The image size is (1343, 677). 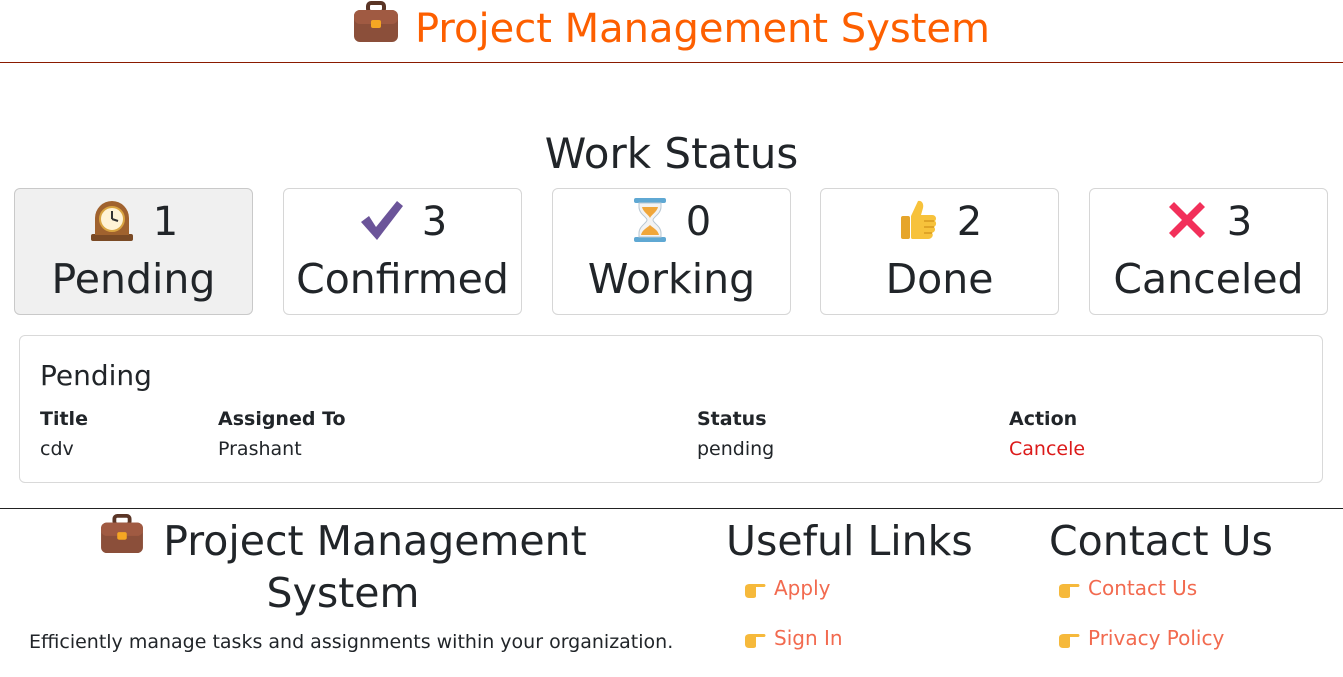 I want to click on cell-assigned-to: Prashant, so click(x=260, y=449).